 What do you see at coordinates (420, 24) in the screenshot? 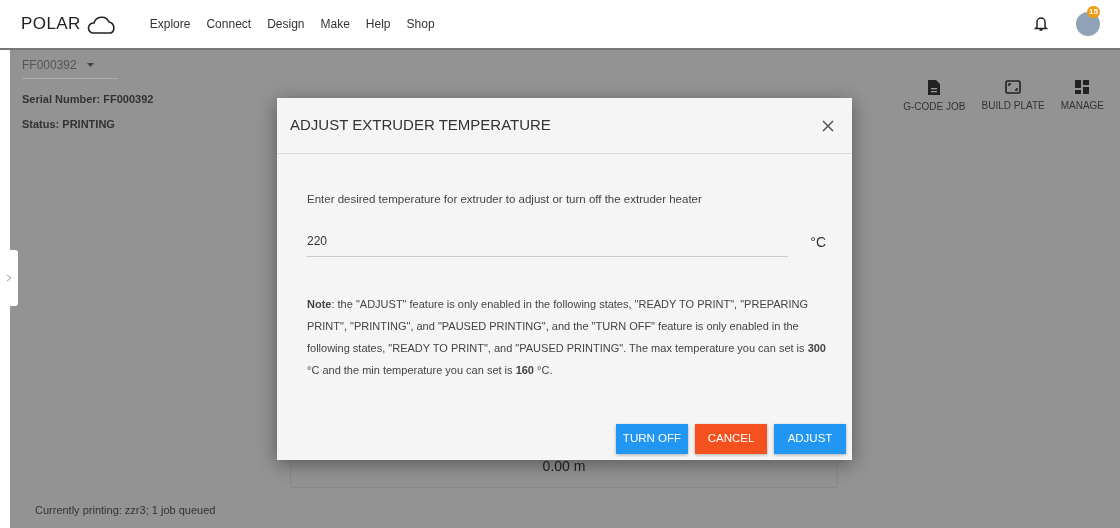
I see `nav-link: Shop` at bounding box center [420, 24].